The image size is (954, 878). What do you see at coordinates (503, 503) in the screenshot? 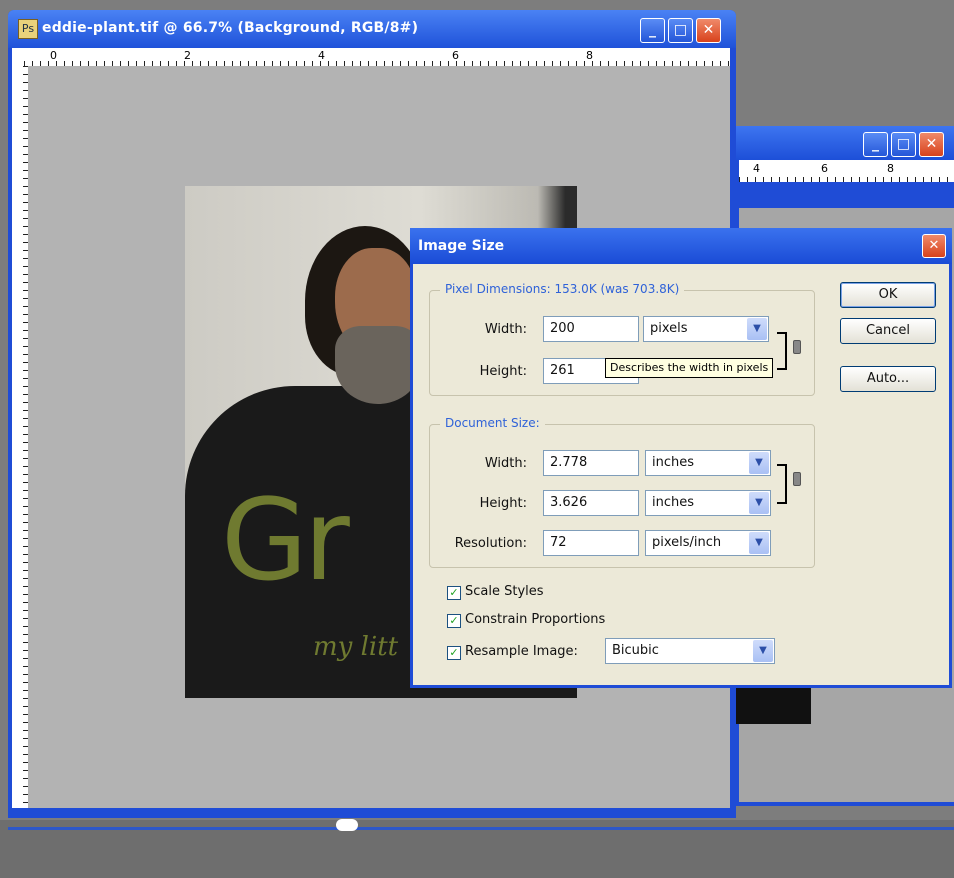
I see `doc-height-label: Height:` at bounding box center [503, 503].